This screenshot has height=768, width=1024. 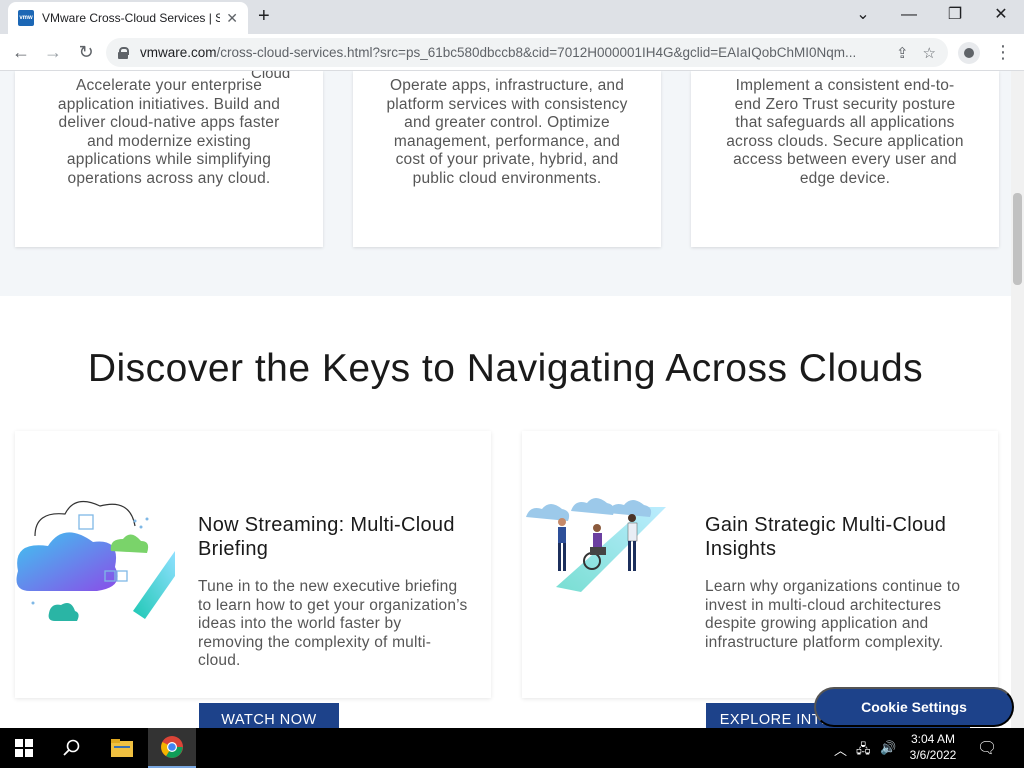 I want to click on minimize-icon: —, so click(x=909, y=15).